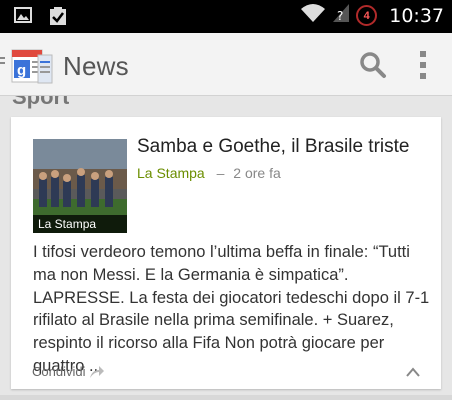 This screenshot has width=452, height=400. Describe the element at coordinates (97, 371) in the screenshot. I see `share-arrow-icon` at that location.